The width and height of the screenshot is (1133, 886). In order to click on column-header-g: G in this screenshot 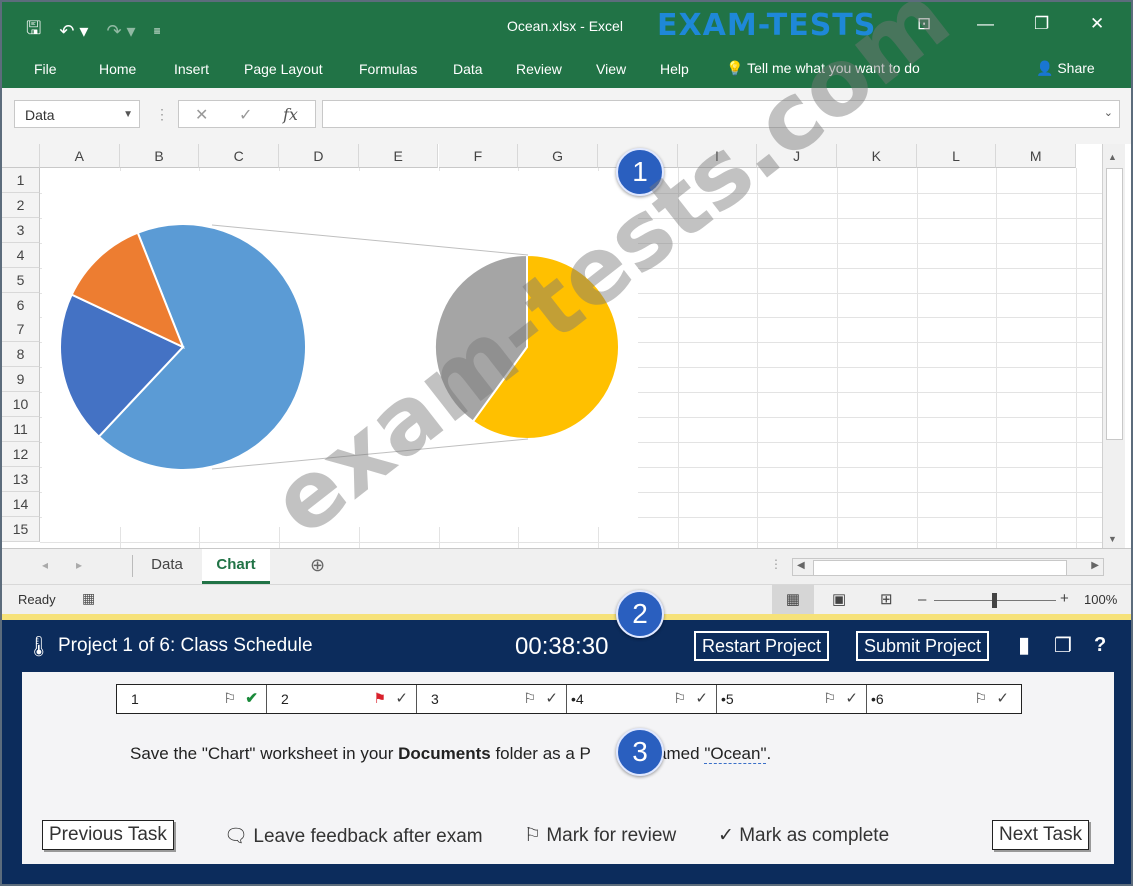, I will do `click(558, 156)`.